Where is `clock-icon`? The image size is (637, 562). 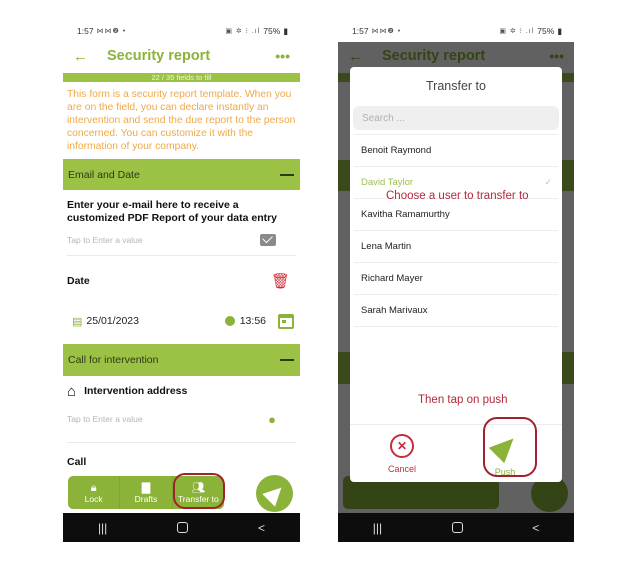
clock-icon is located at coordinates (229, 321).